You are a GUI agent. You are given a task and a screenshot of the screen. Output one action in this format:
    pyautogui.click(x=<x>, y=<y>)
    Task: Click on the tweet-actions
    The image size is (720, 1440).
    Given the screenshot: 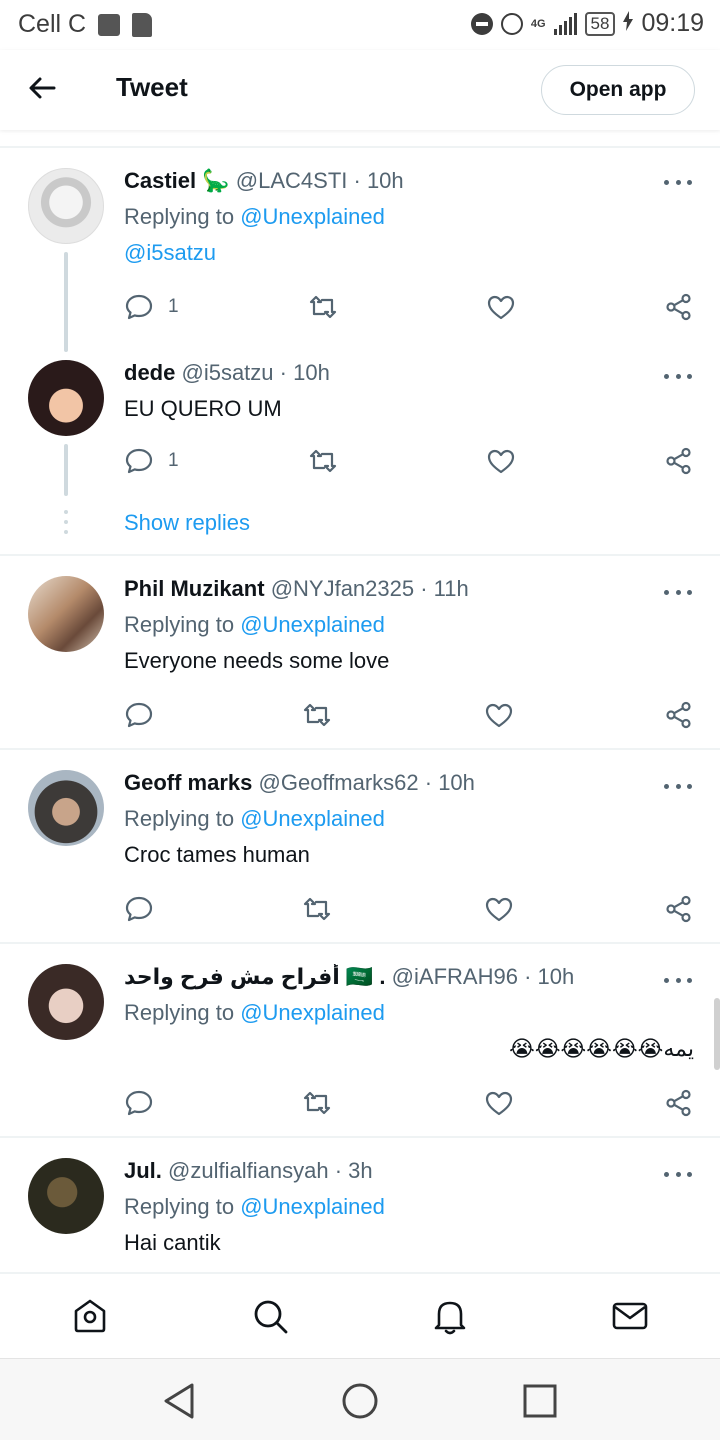 What is the action you would take?
    pyautogui.click(x=409, y=909)
    